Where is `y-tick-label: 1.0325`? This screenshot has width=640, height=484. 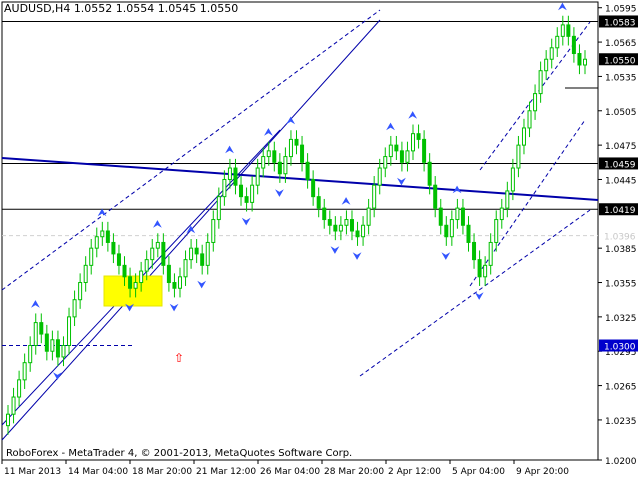
y-tick-label: 1.0325 is located at coordinates (621, 319).